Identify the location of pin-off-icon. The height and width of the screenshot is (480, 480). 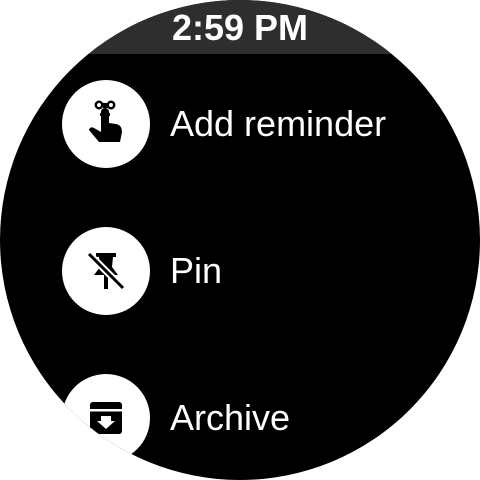
(106, 271).